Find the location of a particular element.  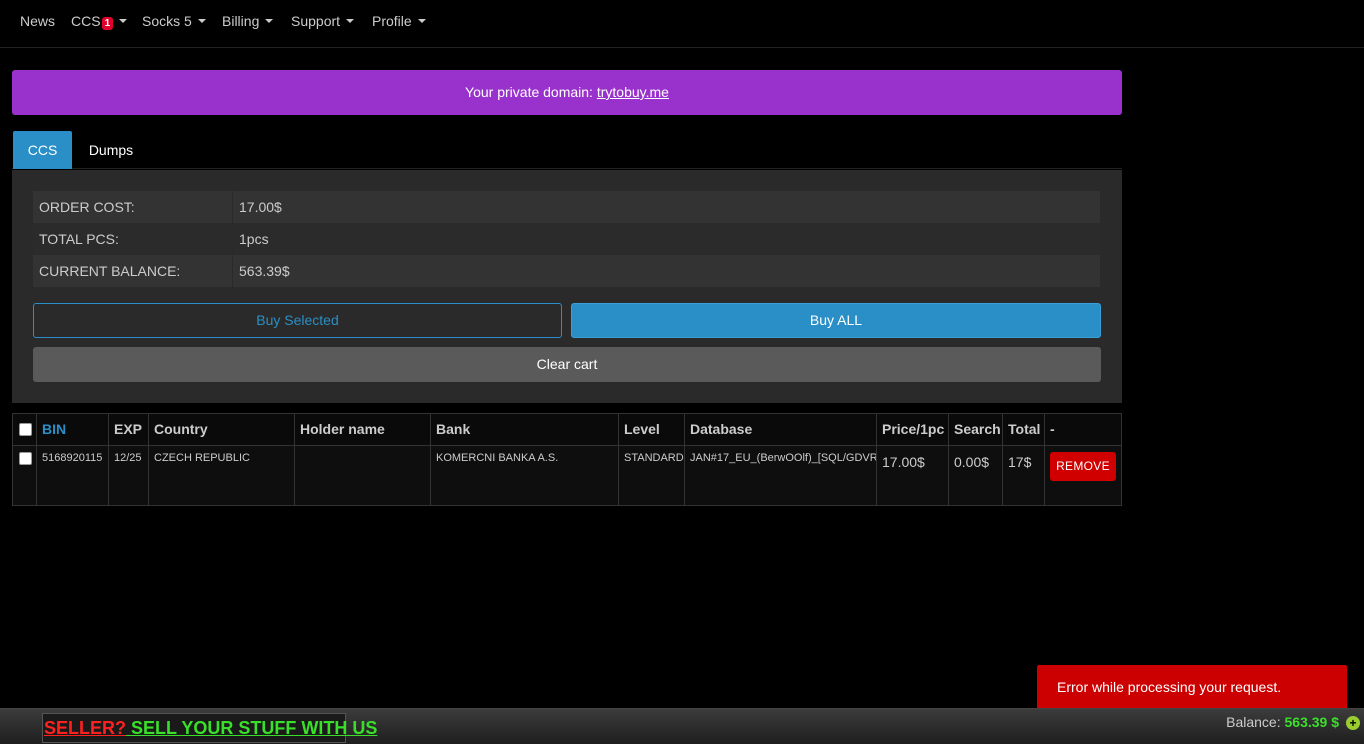

summary-row-total-pcs: TOTAL PCS: 1pcs is located at coordinates (566, 239).